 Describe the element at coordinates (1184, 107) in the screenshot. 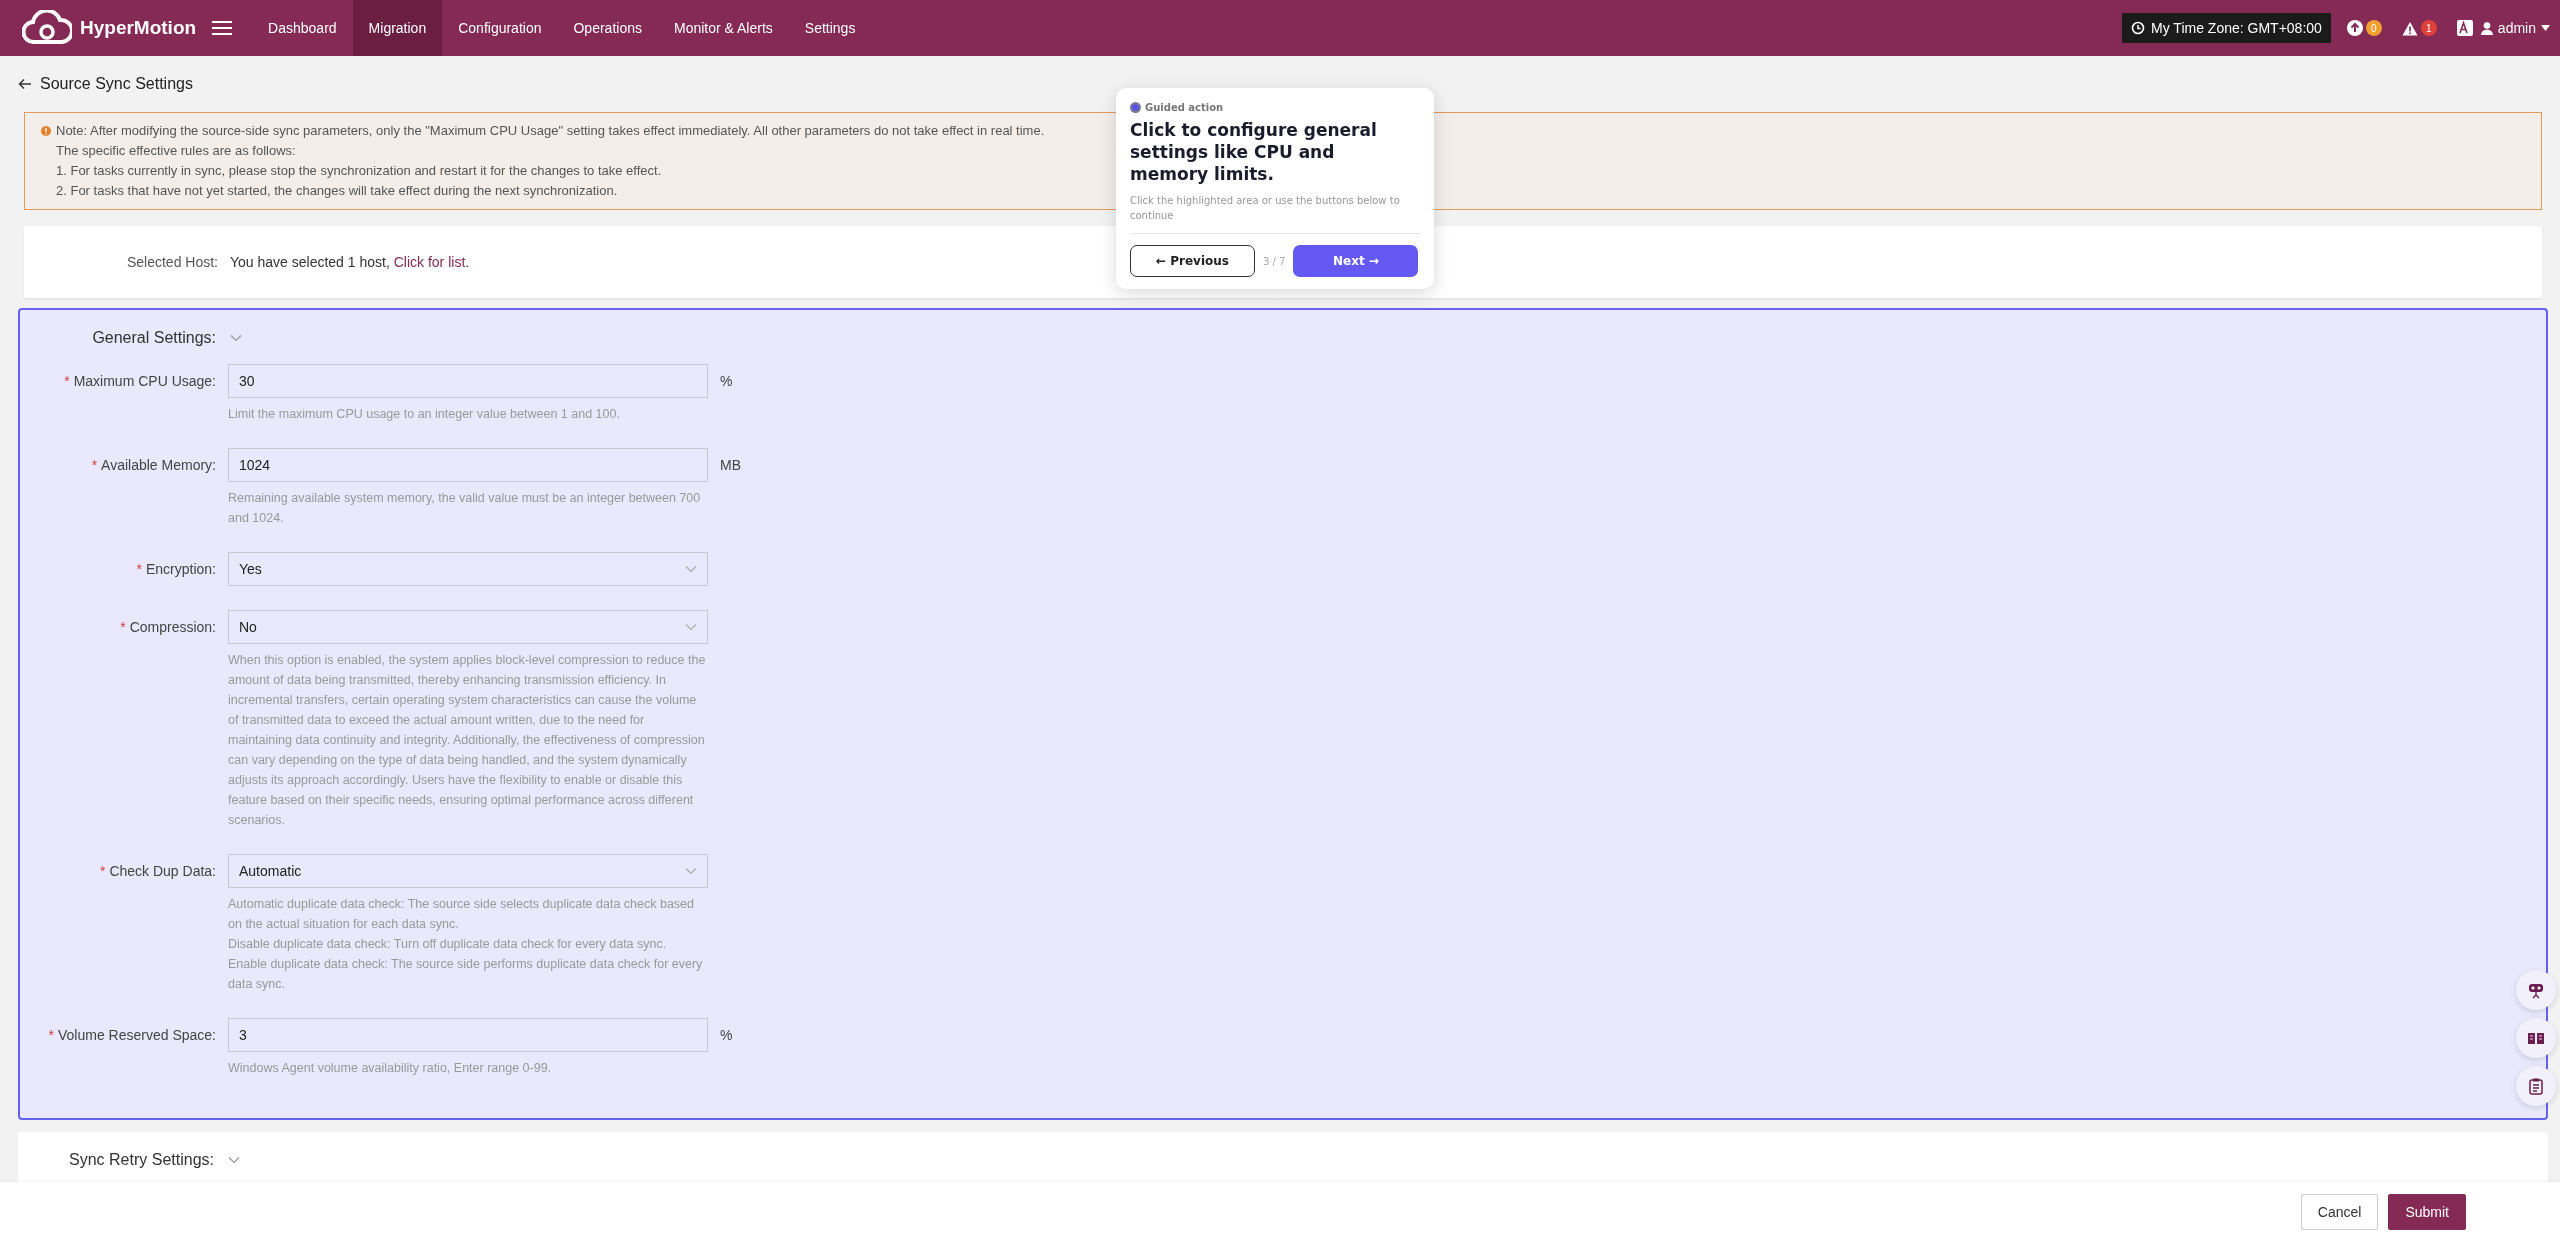

I see `guide-label: Guided action` at that location.